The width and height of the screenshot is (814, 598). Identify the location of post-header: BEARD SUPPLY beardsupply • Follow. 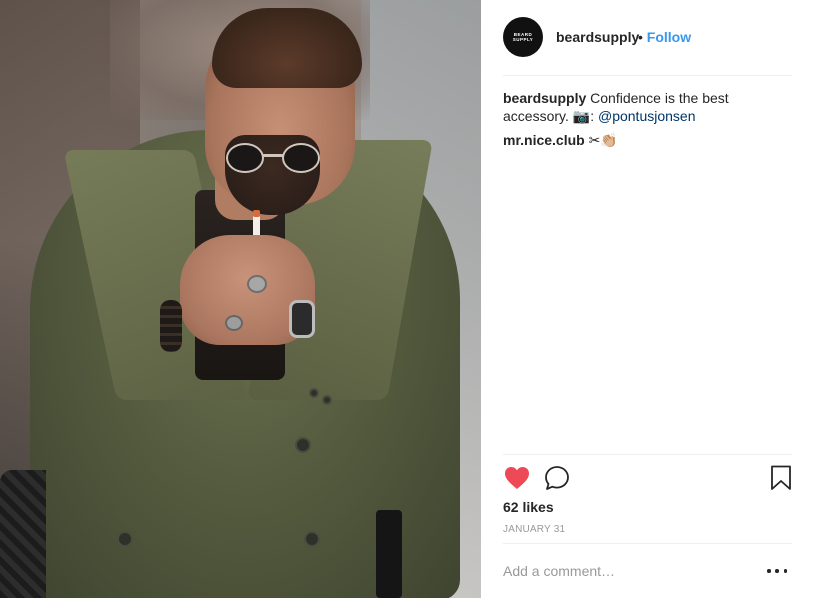
(647, 38).